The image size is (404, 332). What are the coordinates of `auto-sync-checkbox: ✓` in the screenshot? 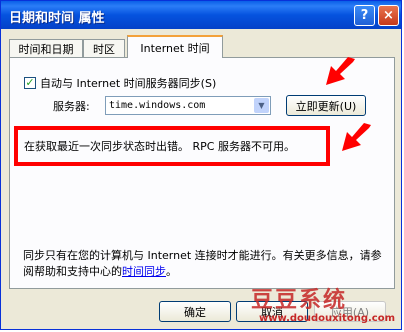 It's located at (30, 83).